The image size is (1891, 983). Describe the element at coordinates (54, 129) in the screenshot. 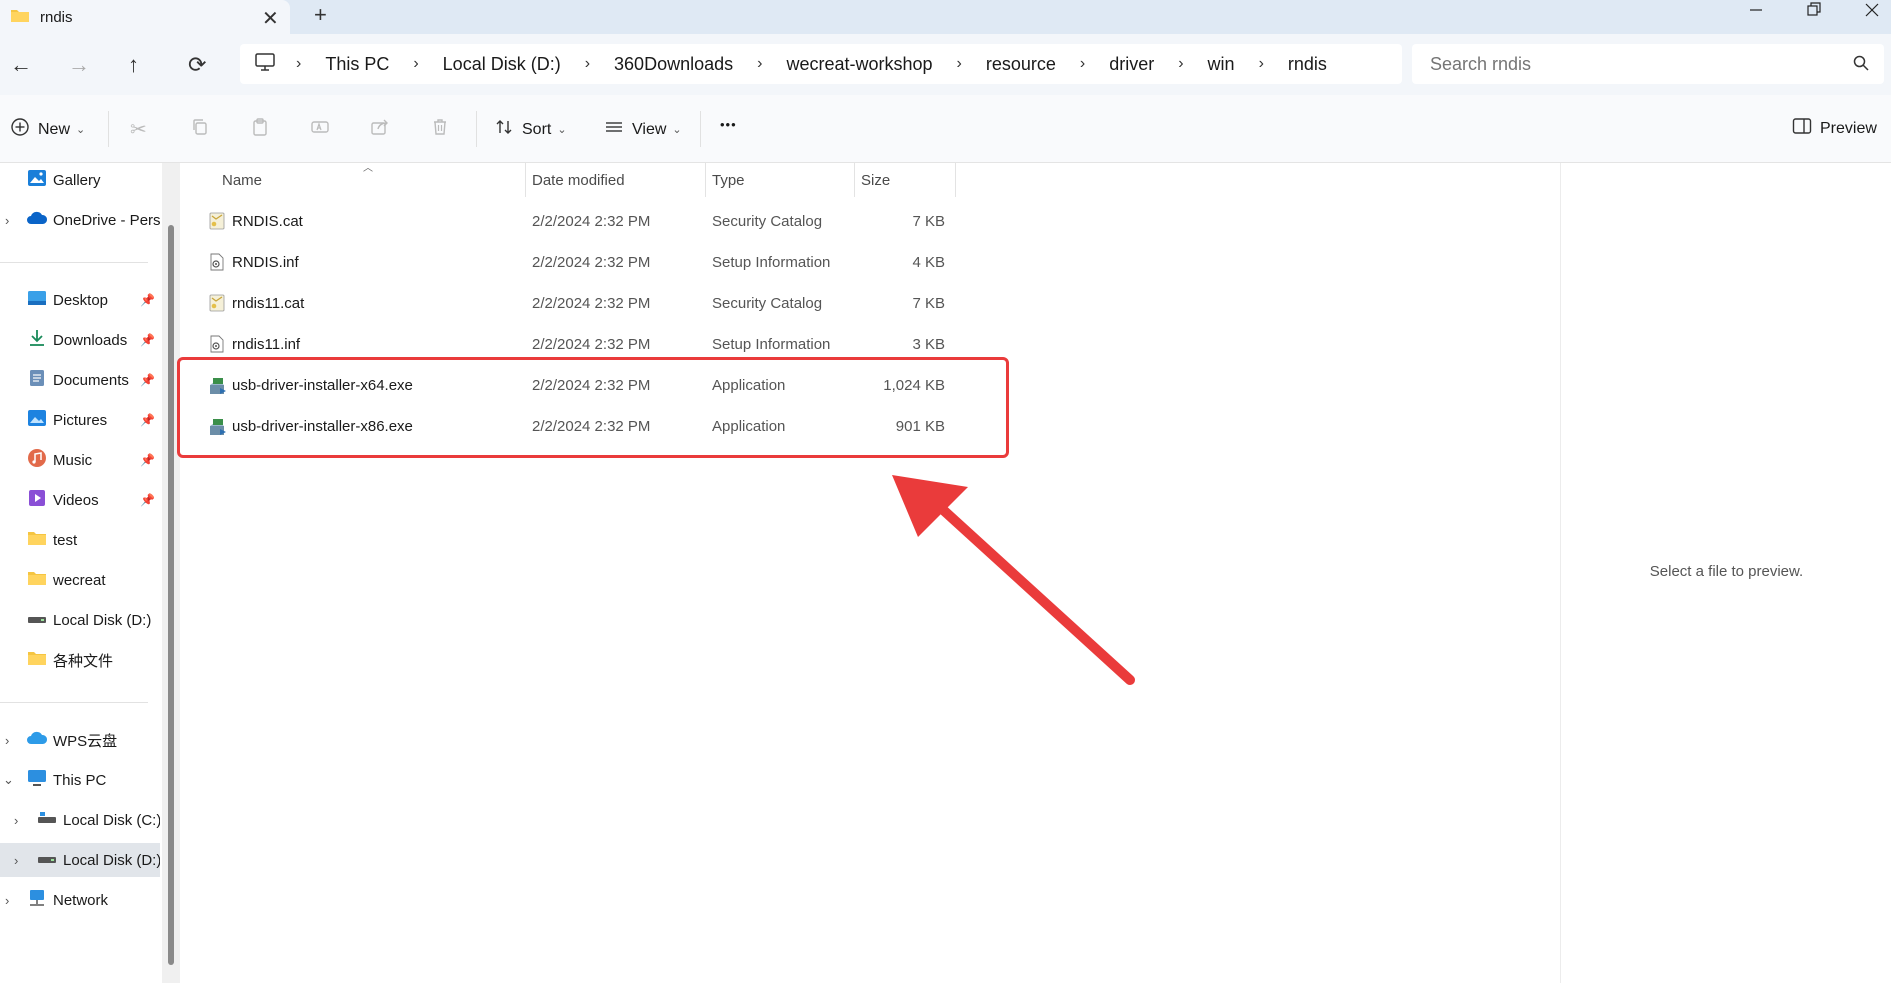

I see `new-label: New` at that location.